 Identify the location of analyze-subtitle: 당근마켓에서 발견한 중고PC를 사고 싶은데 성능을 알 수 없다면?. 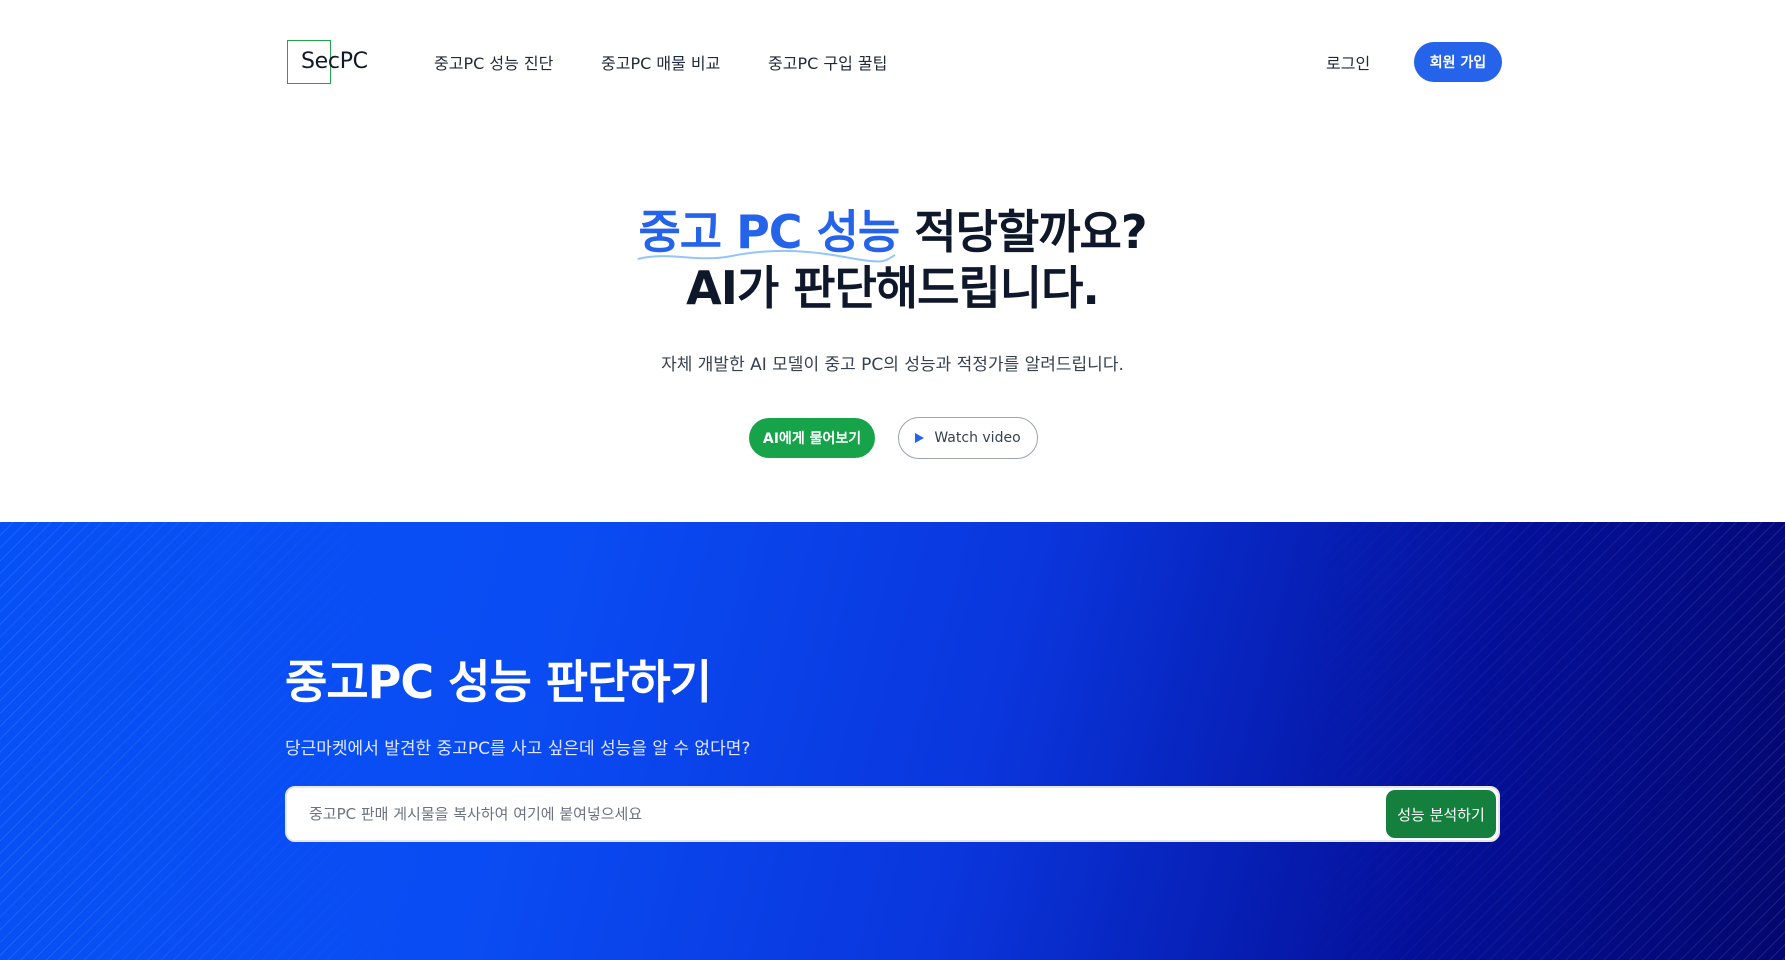
(518, 749).